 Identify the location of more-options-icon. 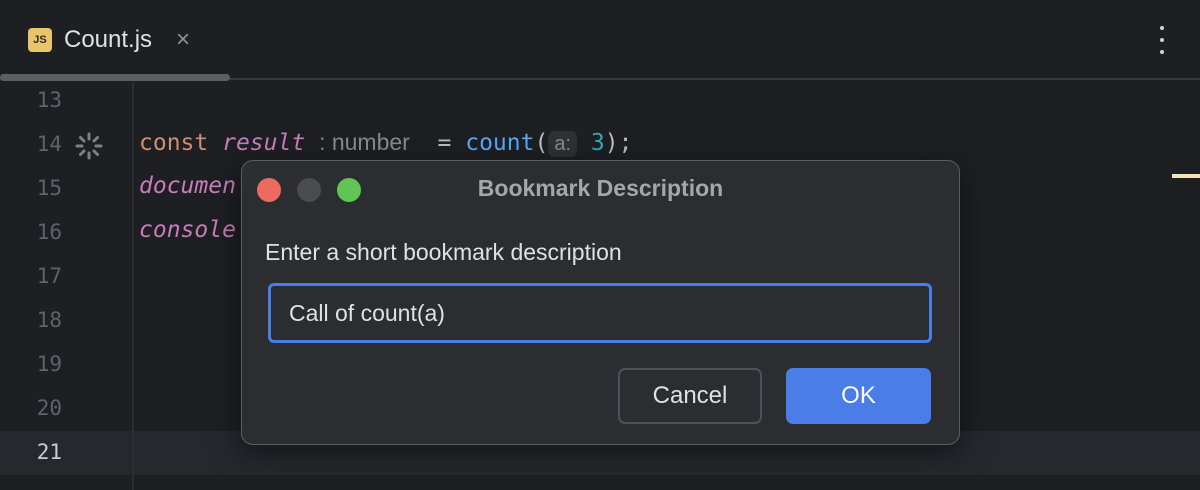
(1162, 40).